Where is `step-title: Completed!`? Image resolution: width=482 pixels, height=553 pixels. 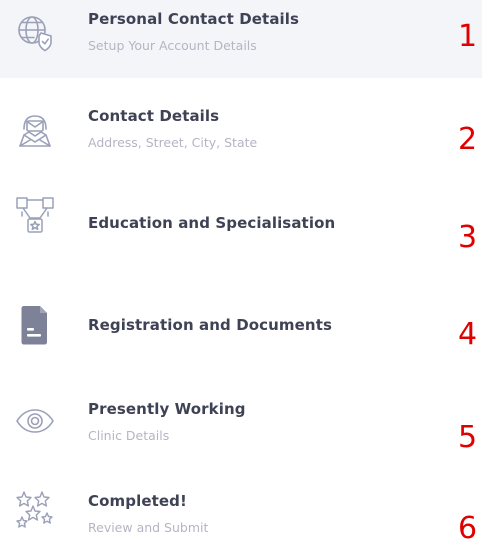
step-title: Completed! is located at coordinates (137, 501).